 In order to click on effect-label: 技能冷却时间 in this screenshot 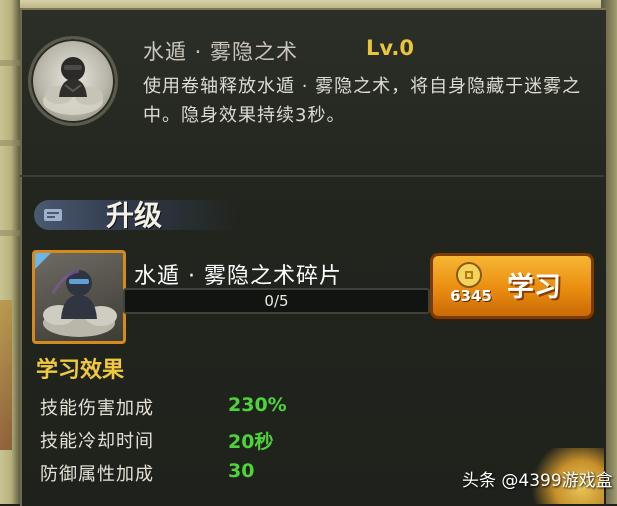, I will do `click(97, 441)`.